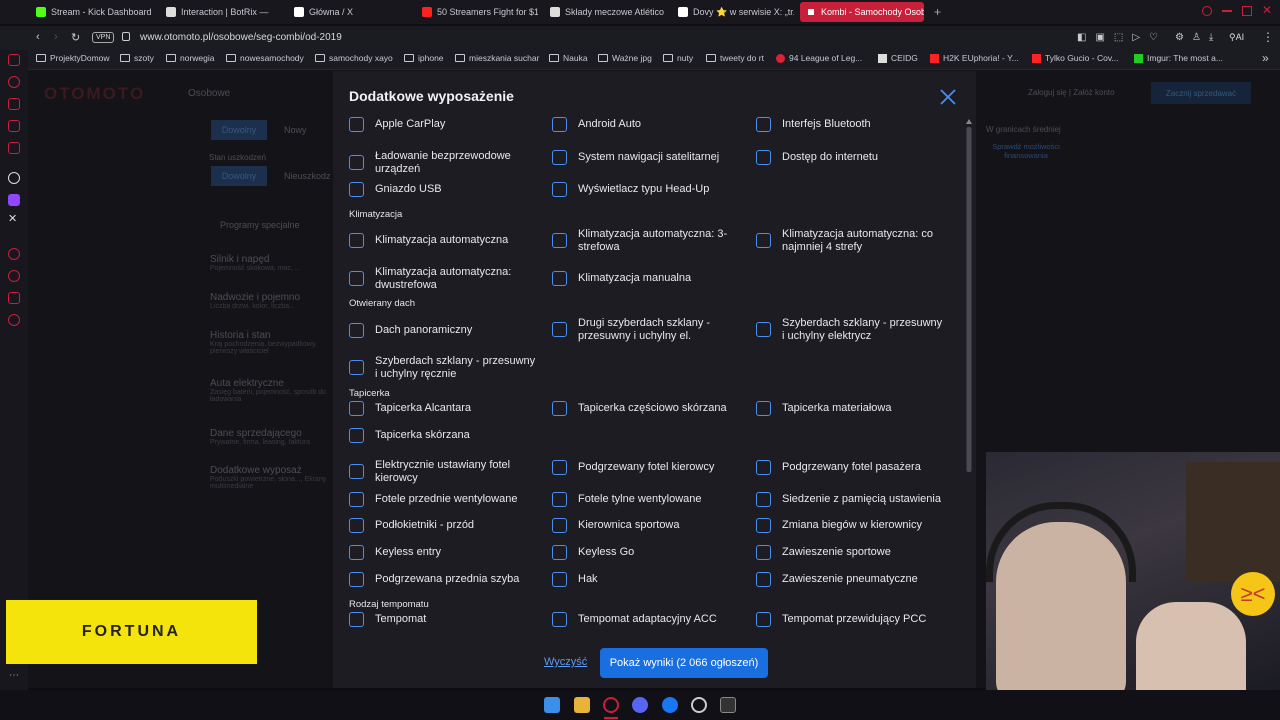 The height and width of the screenshot is (720, 1280). I want to click on more-icon: ⋯, so click(14, 675).